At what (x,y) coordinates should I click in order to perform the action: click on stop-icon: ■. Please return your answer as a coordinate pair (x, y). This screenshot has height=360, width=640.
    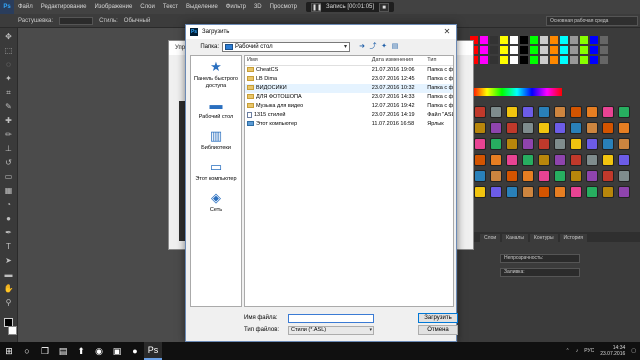
    Looking at the image, I should click on (384, 7).